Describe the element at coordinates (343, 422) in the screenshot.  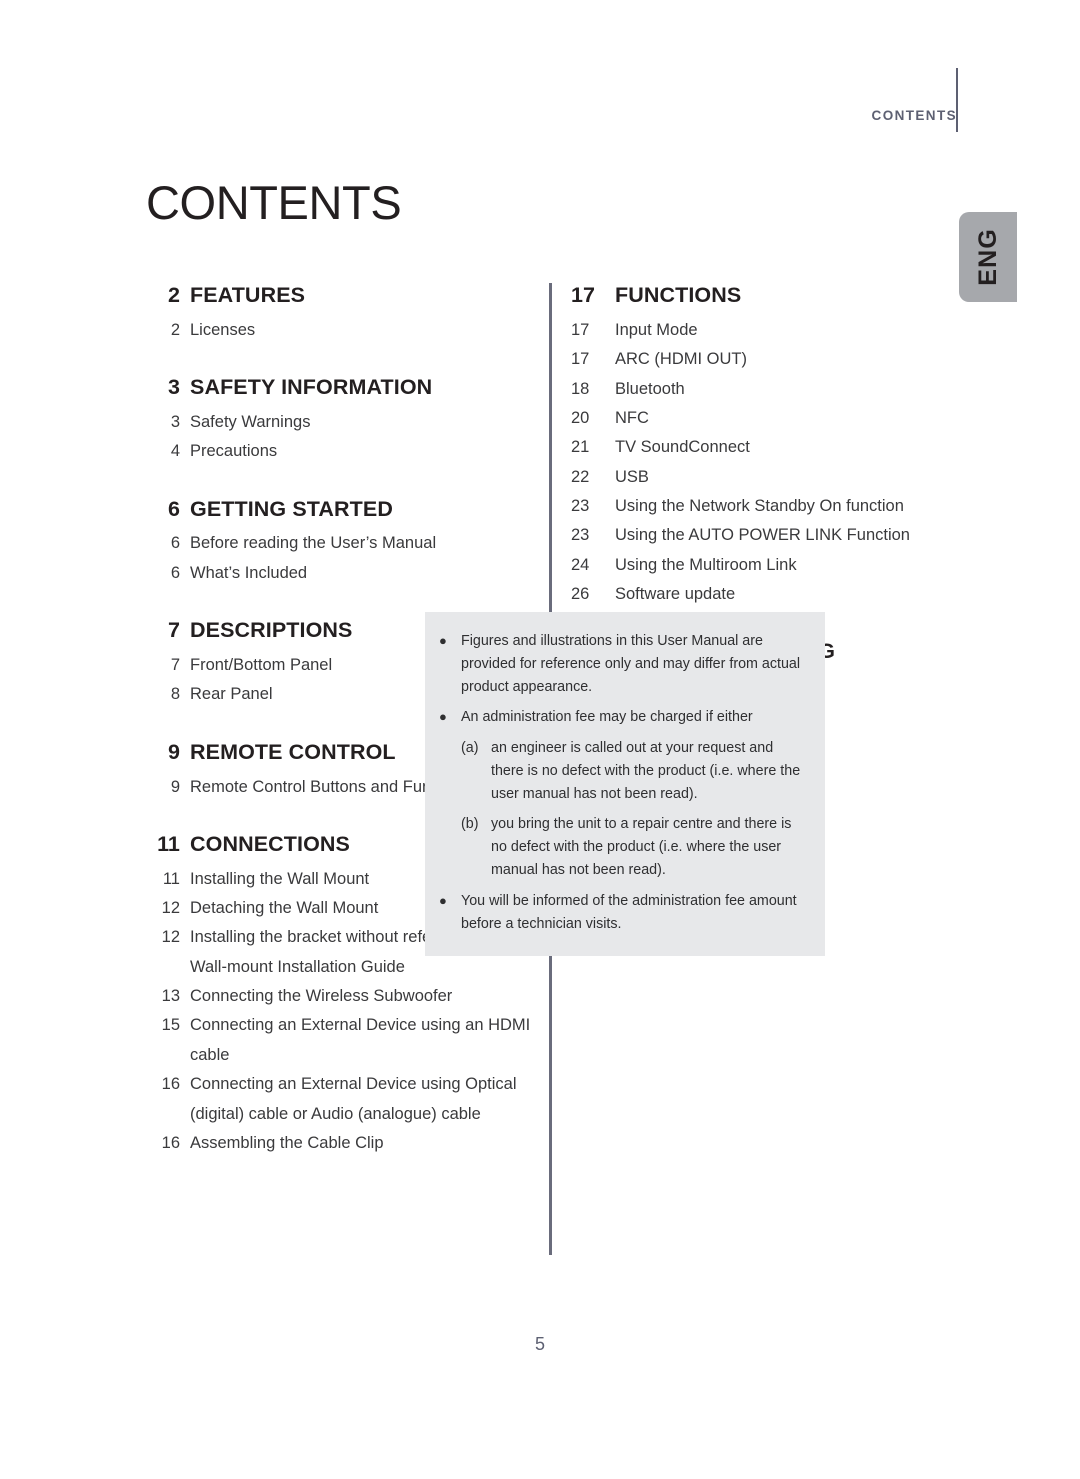
I see `toc-entry: 3 Safety Warnings` at that location.